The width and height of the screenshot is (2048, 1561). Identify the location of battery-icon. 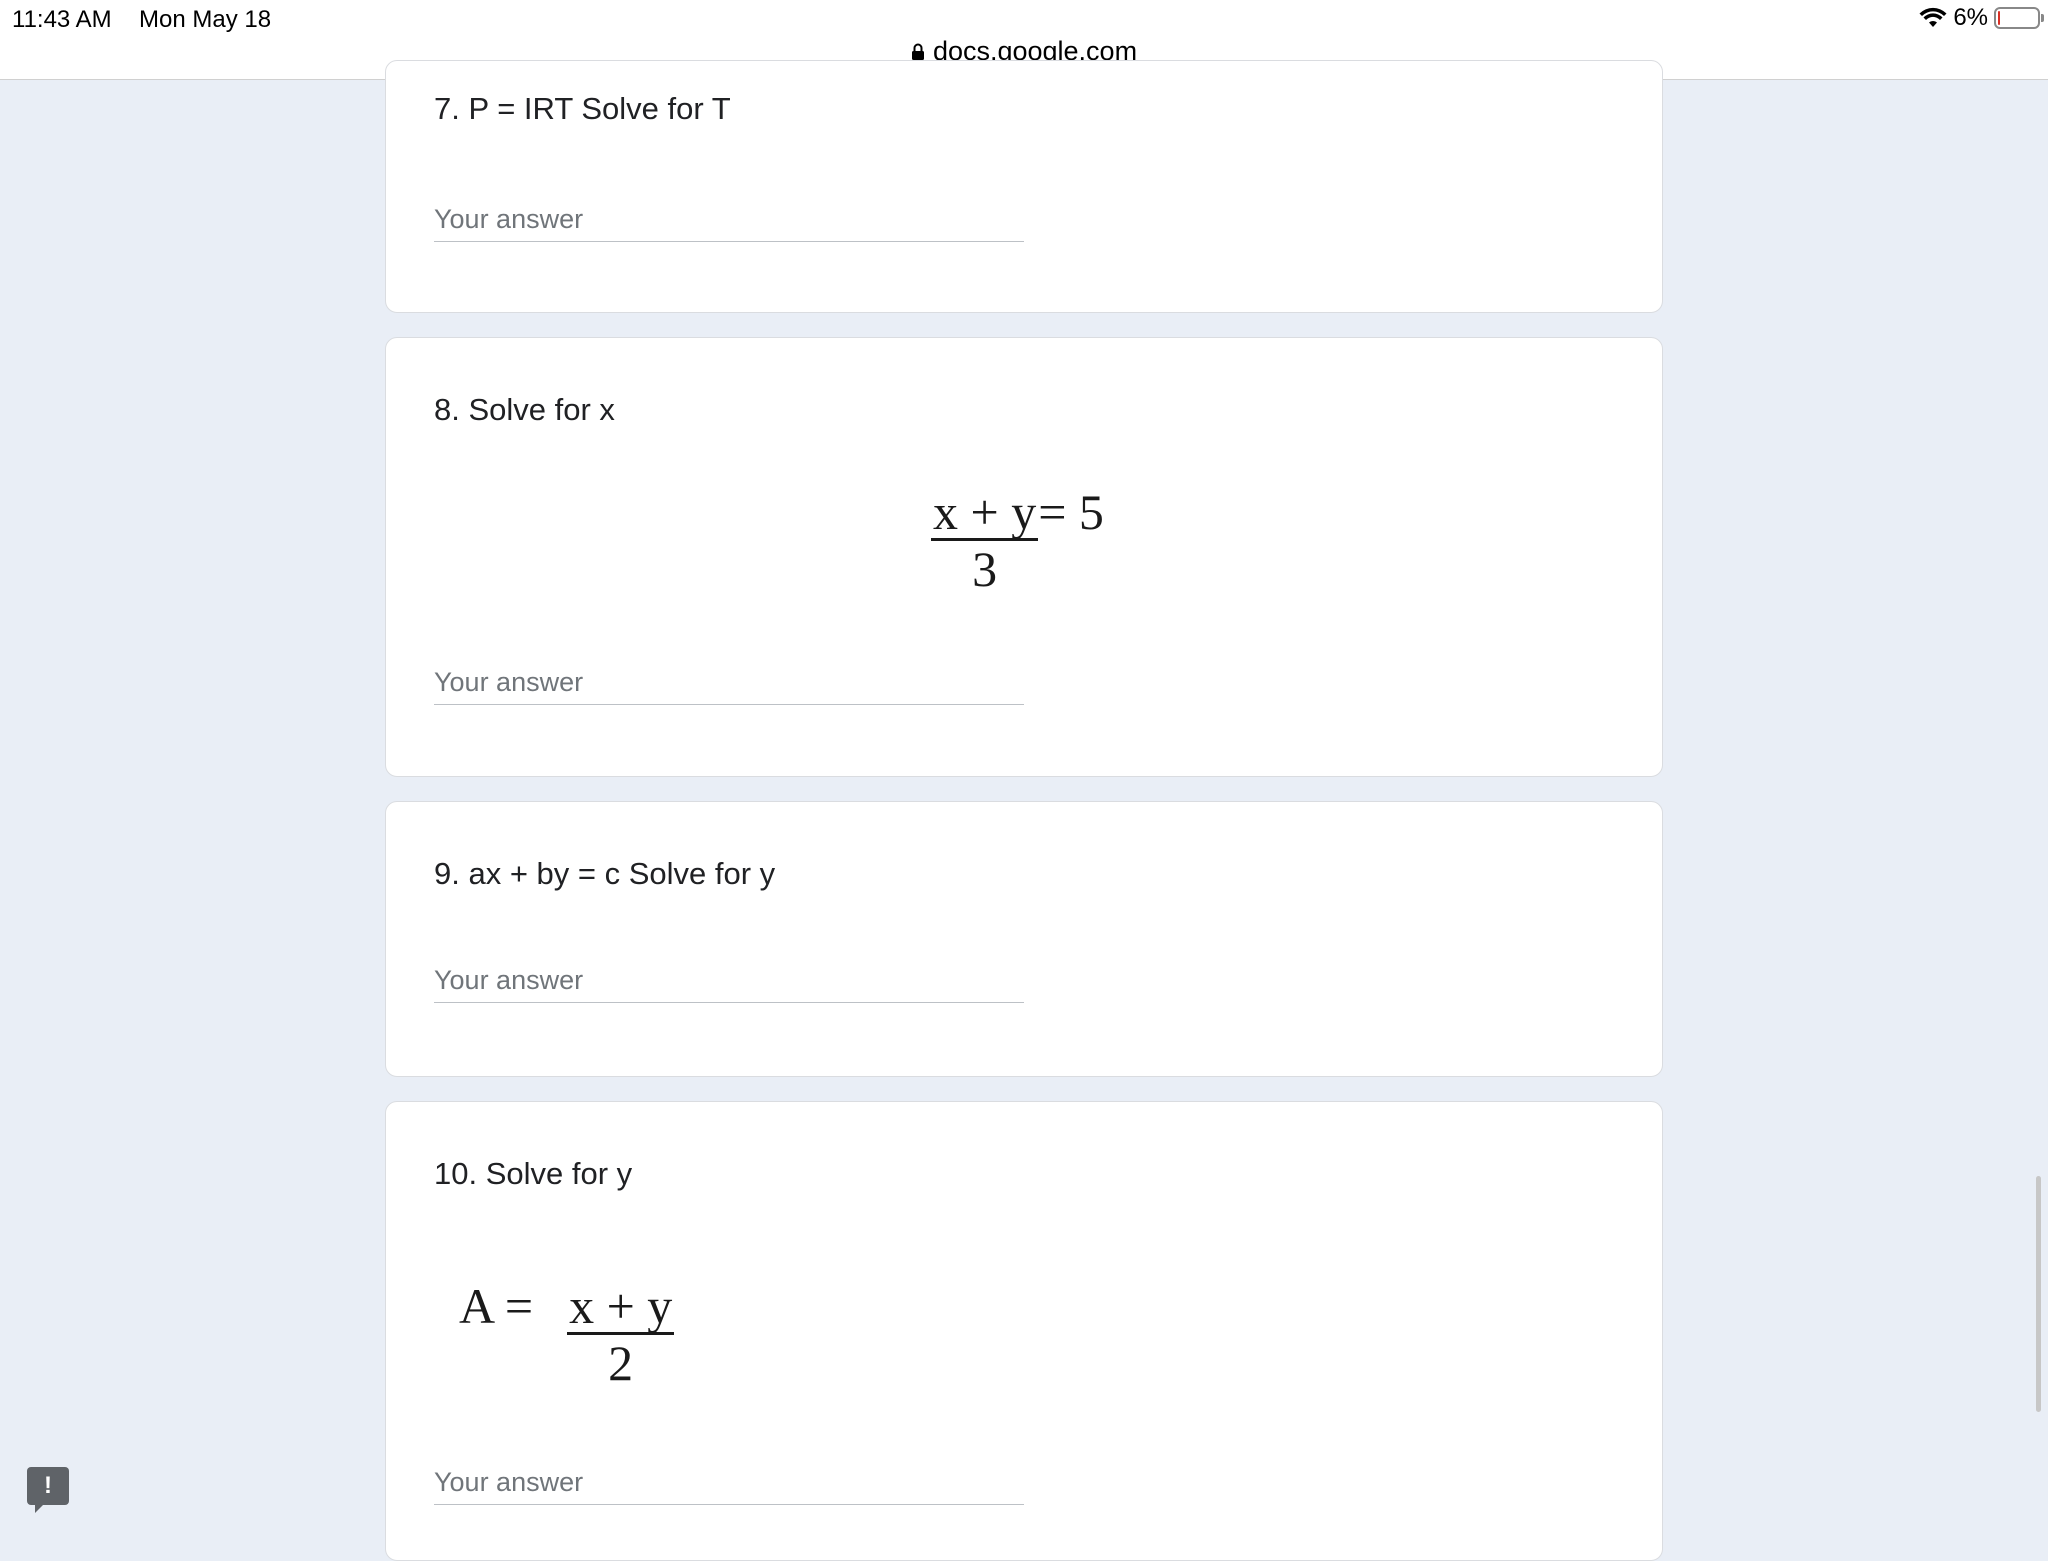
(2019, 18).